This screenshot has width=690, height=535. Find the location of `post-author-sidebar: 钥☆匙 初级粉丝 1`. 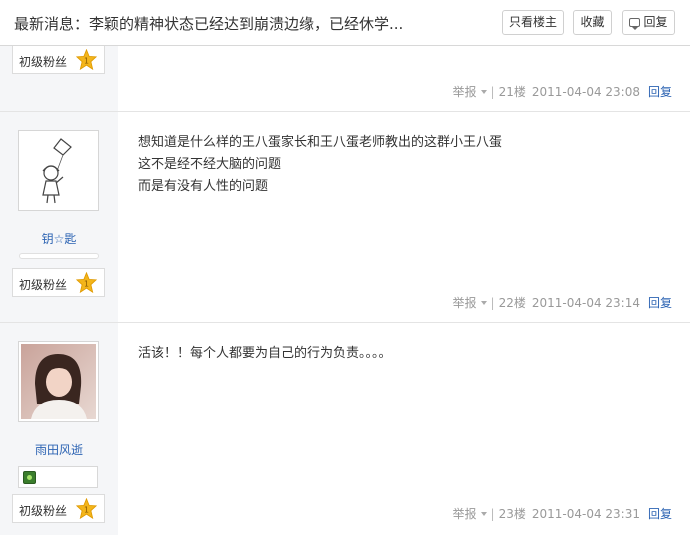

post-author-sidebar: 钥☆匙 初级粉丝 1 is located at coordinates (59, 217).